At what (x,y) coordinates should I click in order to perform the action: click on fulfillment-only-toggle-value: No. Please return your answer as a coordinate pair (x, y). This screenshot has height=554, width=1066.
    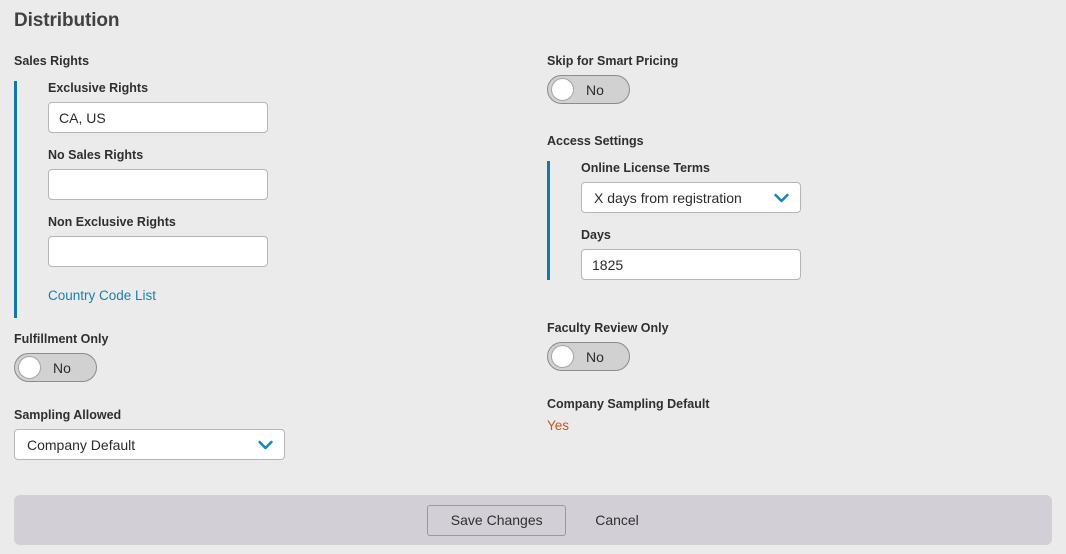
    Looking at the image, I should click on (62, 367).